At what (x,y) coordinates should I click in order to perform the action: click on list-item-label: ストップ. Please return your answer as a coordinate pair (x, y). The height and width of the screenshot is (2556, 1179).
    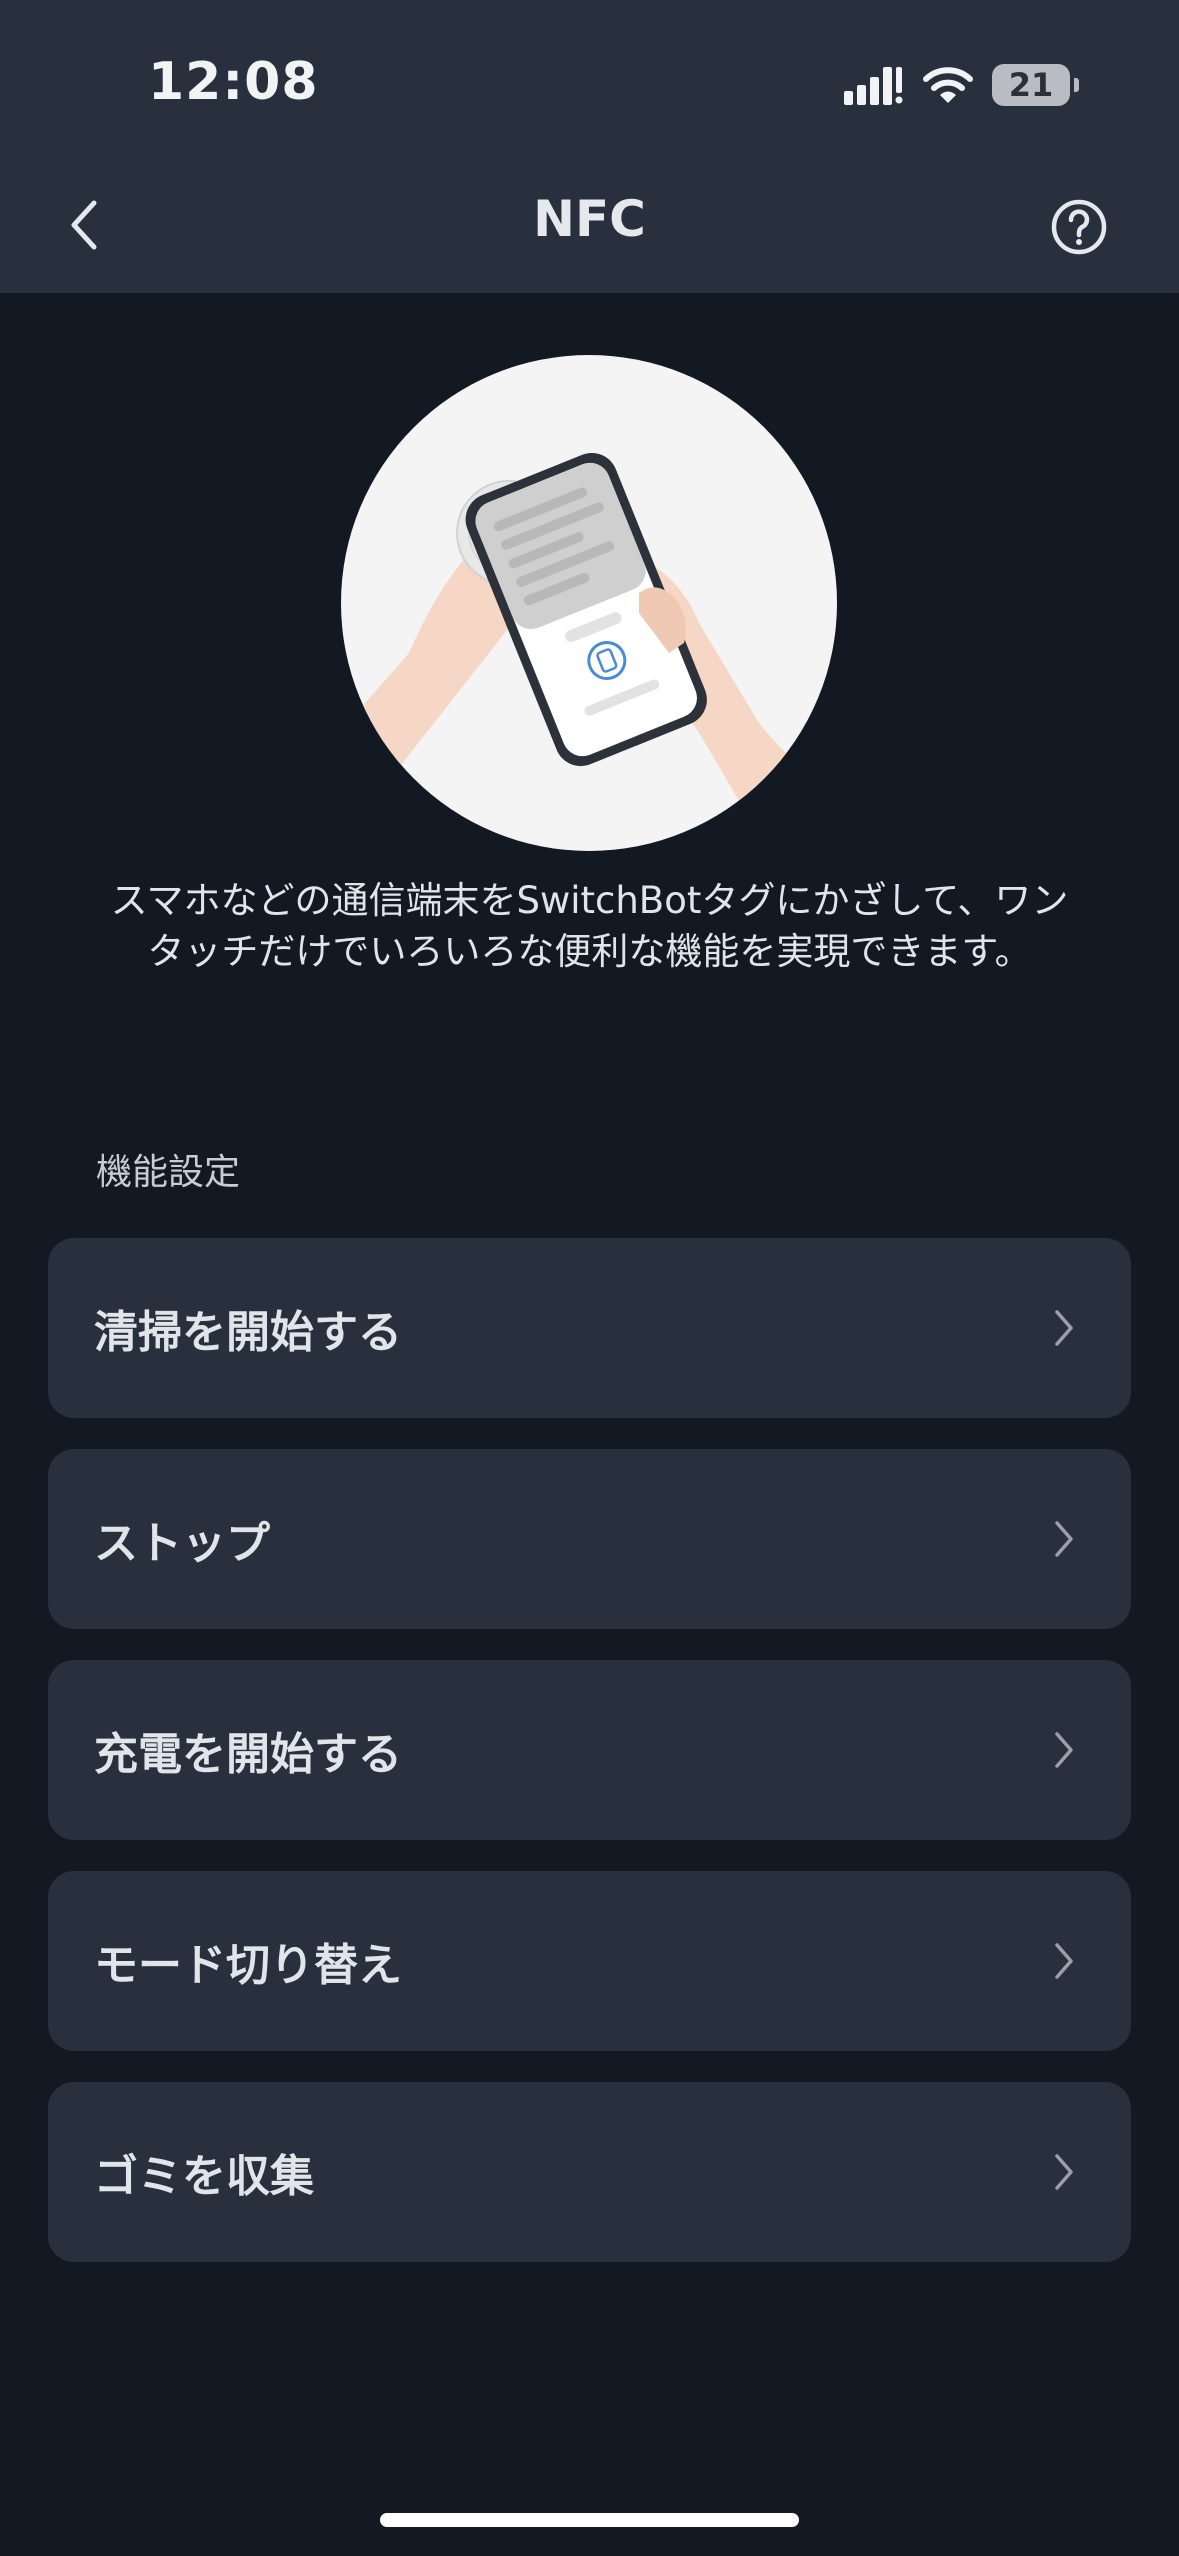
    Looking at the image, I should click on (182, 1543).